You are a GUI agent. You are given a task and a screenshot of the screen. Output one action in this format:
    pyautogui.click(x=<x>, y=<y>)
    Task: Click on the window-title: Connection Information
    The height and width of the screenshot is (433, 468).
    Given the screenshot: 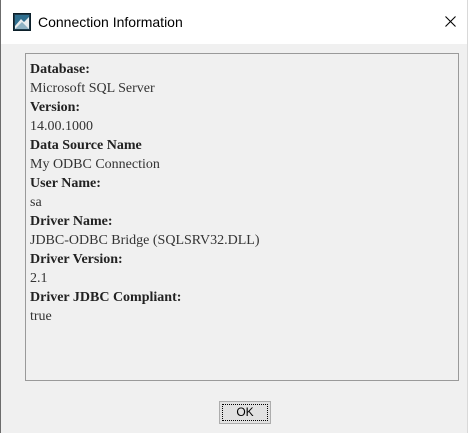 What is the action you would take?
    pyautogui.click(x=110, y=22)
    